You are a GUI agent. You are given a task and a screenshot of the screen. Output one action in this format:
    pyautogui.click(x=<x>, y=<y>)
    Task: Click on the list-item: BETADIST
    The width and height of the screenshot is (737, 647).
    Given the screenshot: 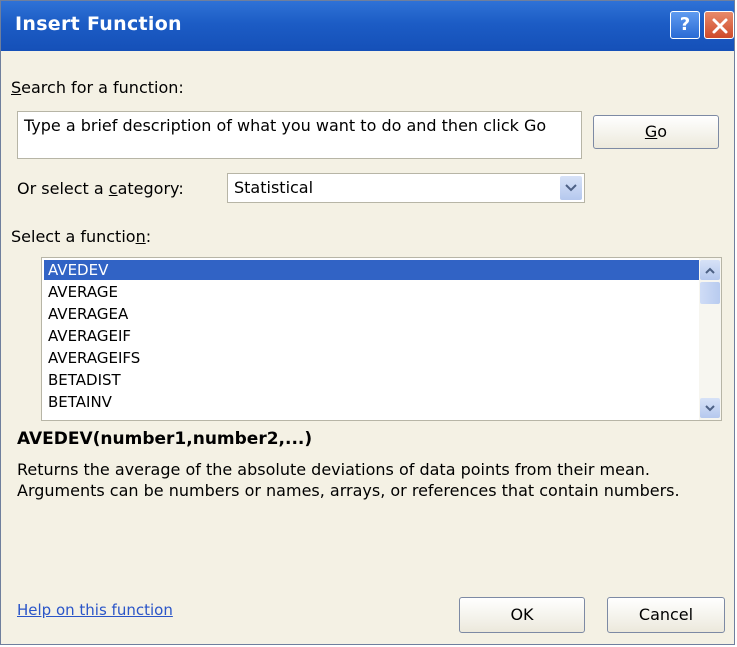 What is the action you would take?
    pyautogui.click(x=372, y=380)
    